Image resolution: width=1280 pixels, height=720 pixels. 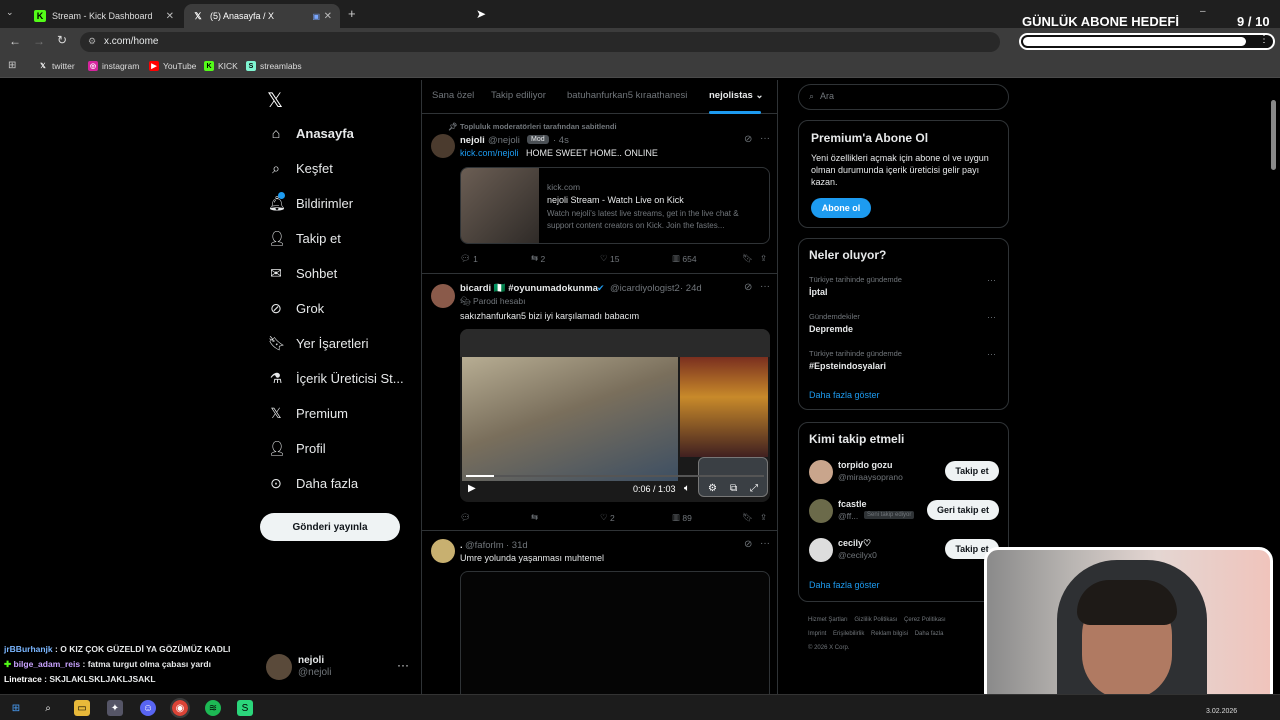 I want to click on app-icon: ✦, so click(x=115, y=708).